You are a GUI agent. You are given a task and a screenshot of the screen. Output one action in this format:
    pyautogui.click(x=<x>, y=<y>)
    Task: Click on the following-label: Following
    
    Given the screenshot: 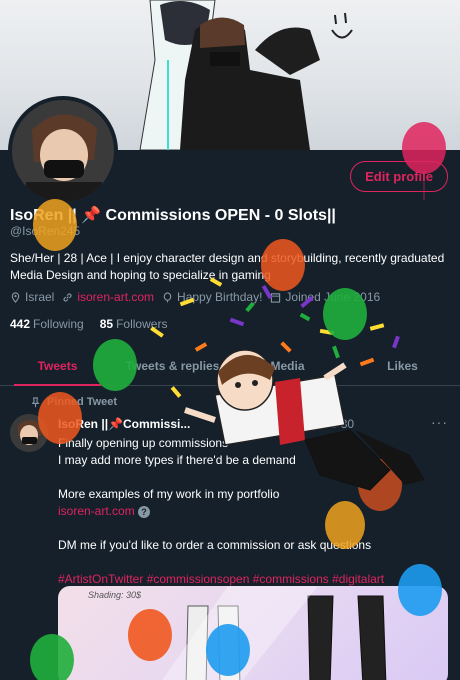 What is the action you would take?
    pyautogui.click(x=58, y=324)
    